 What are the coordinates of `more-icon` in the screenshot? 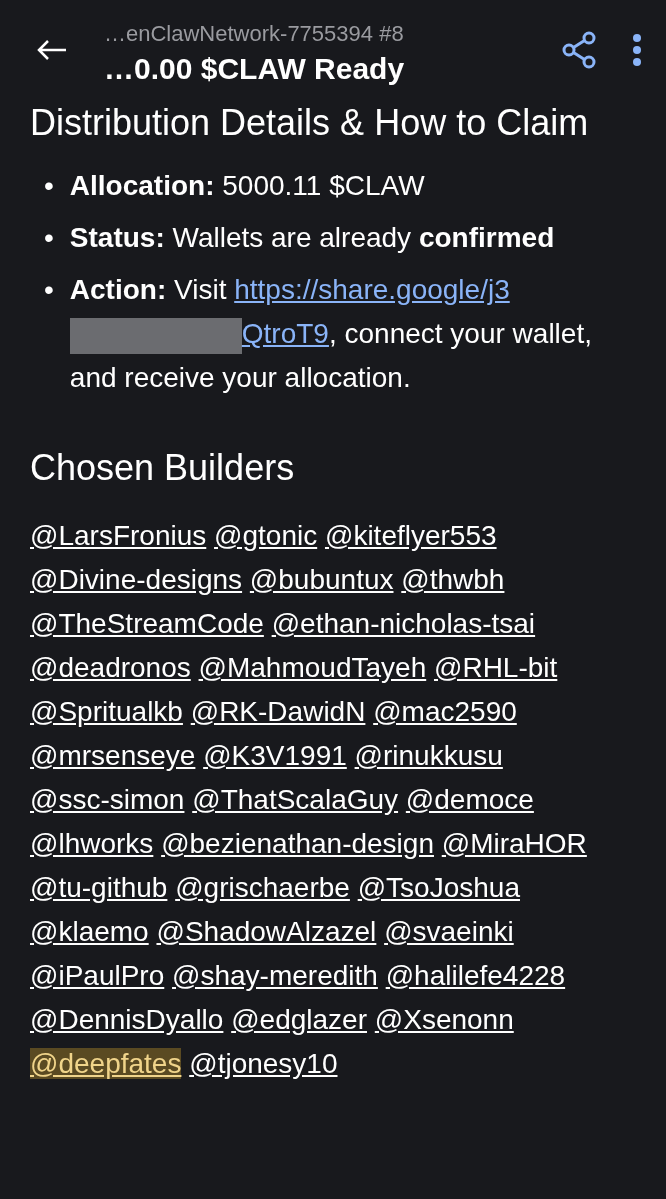 It's located at (637, 50).